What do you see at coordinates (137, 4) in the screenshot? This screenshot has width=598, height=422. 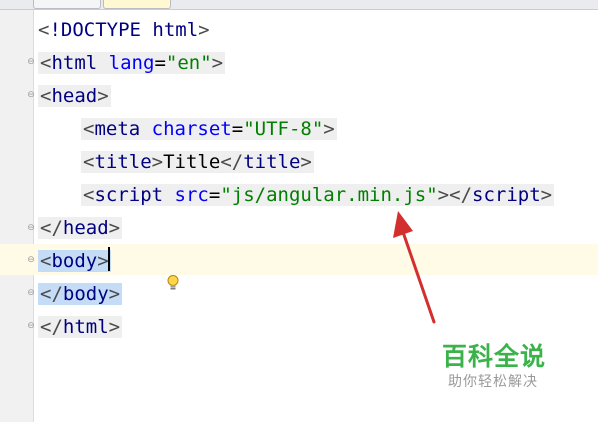 I see `editor-tab-active` at bounding box center [137, 4].